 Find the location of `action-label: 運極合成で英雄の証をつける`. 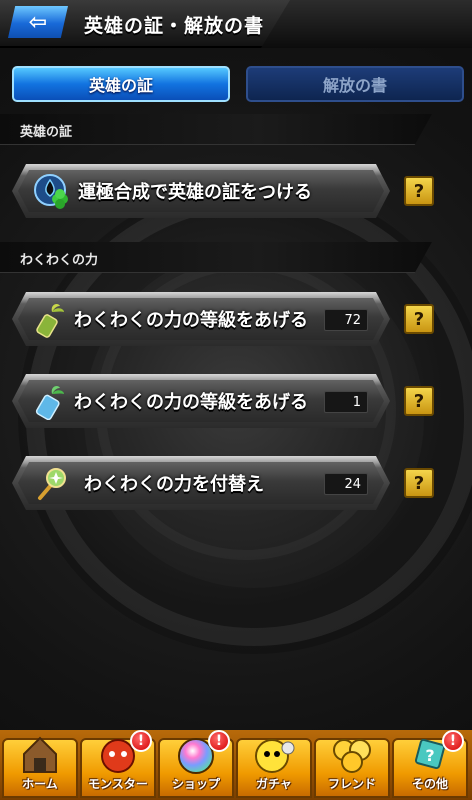

action-label: 運極合成で英雄の証をつける is located at coordinates (195, 192).